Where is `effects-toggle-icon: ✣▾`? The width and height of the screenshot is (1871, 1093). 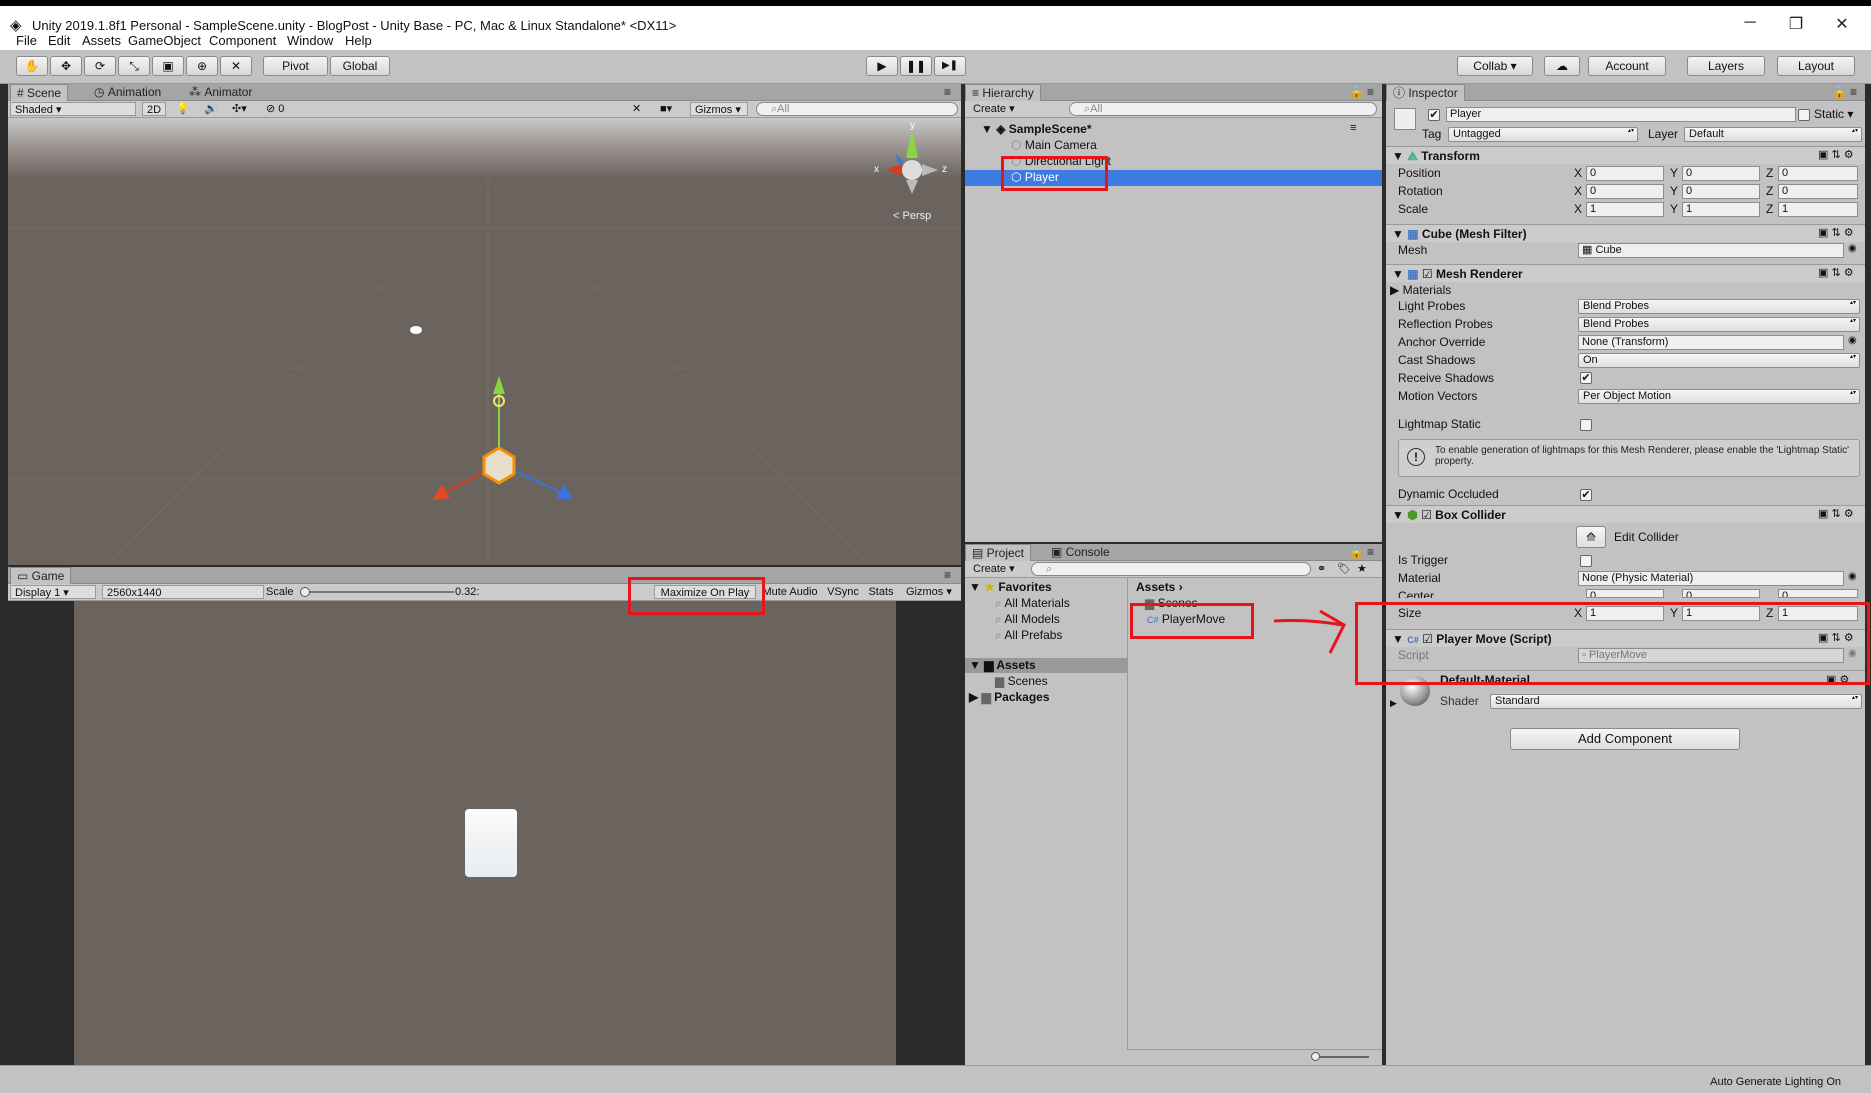
effects-toggle-icon: ✣▾ is located at coordinates (239, 109).